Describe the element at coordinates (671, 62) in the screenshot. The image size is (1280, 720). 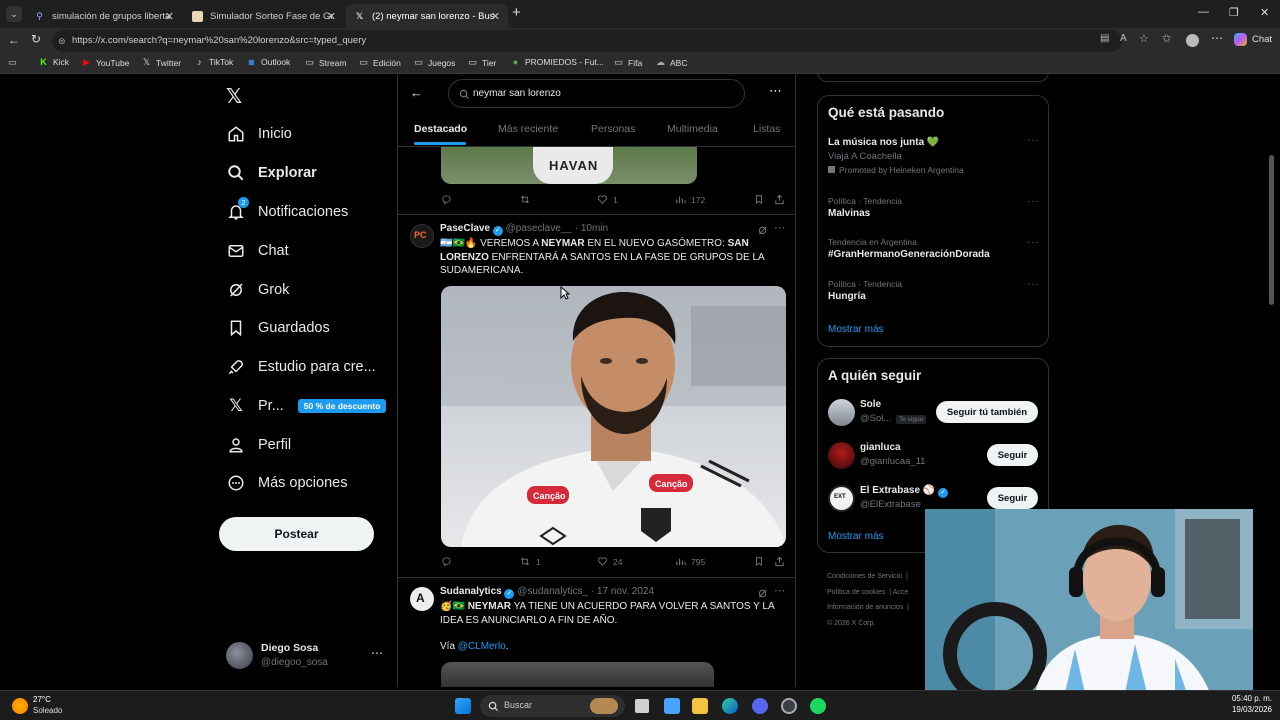
I see `bookmark-abc: ☁ ABC` at that location.